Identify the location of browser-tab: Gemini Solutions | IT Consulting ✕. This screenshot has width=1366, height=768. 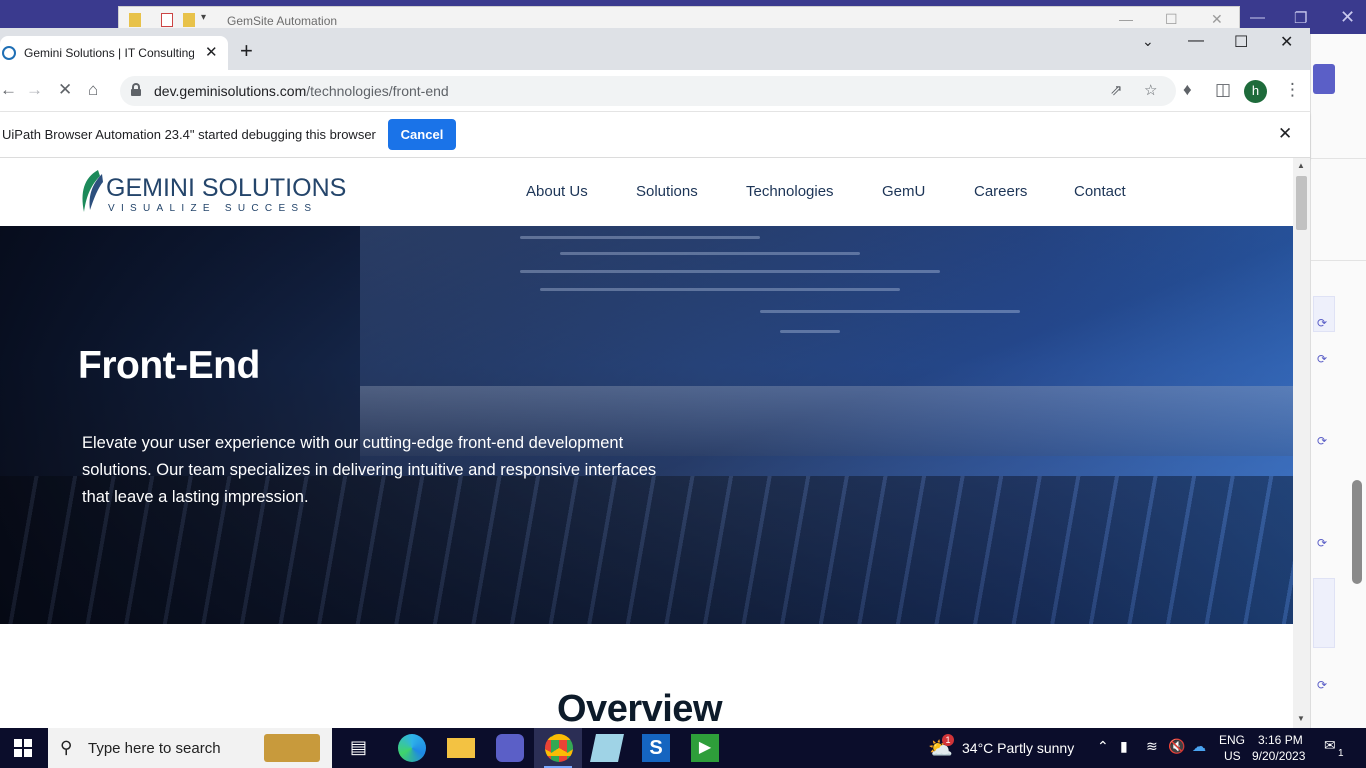
(114, 53).